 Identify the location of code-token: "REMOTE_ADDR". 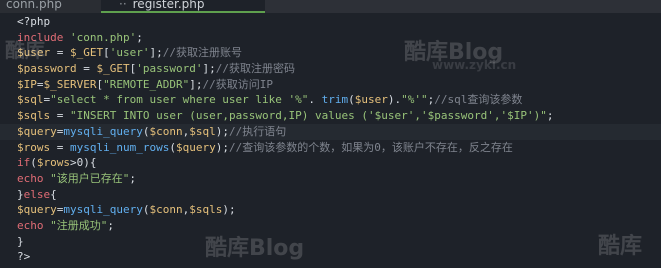
(146, 84).